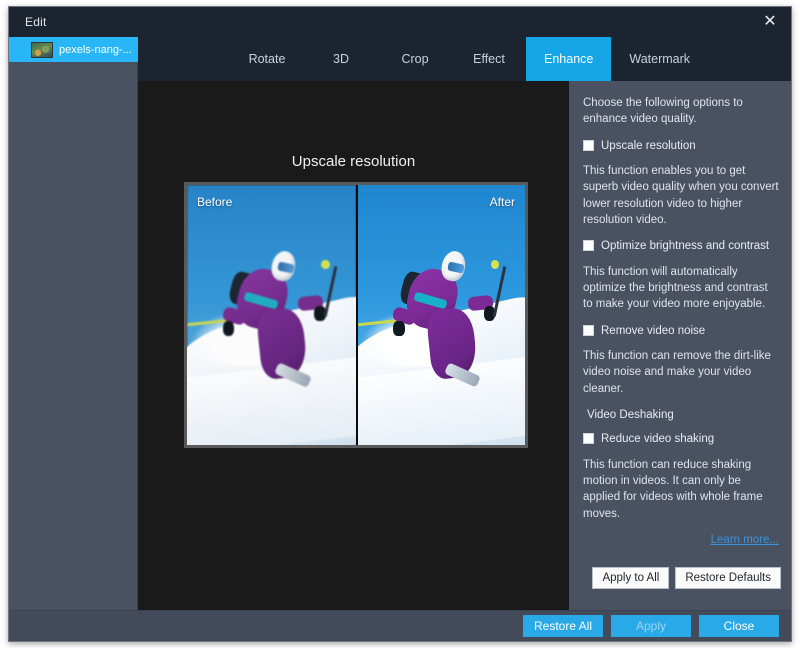 This screenshot has width=800, height=648. I want to click on checkbox-shaking-label: Reduce video shaking, so click(658, 439).